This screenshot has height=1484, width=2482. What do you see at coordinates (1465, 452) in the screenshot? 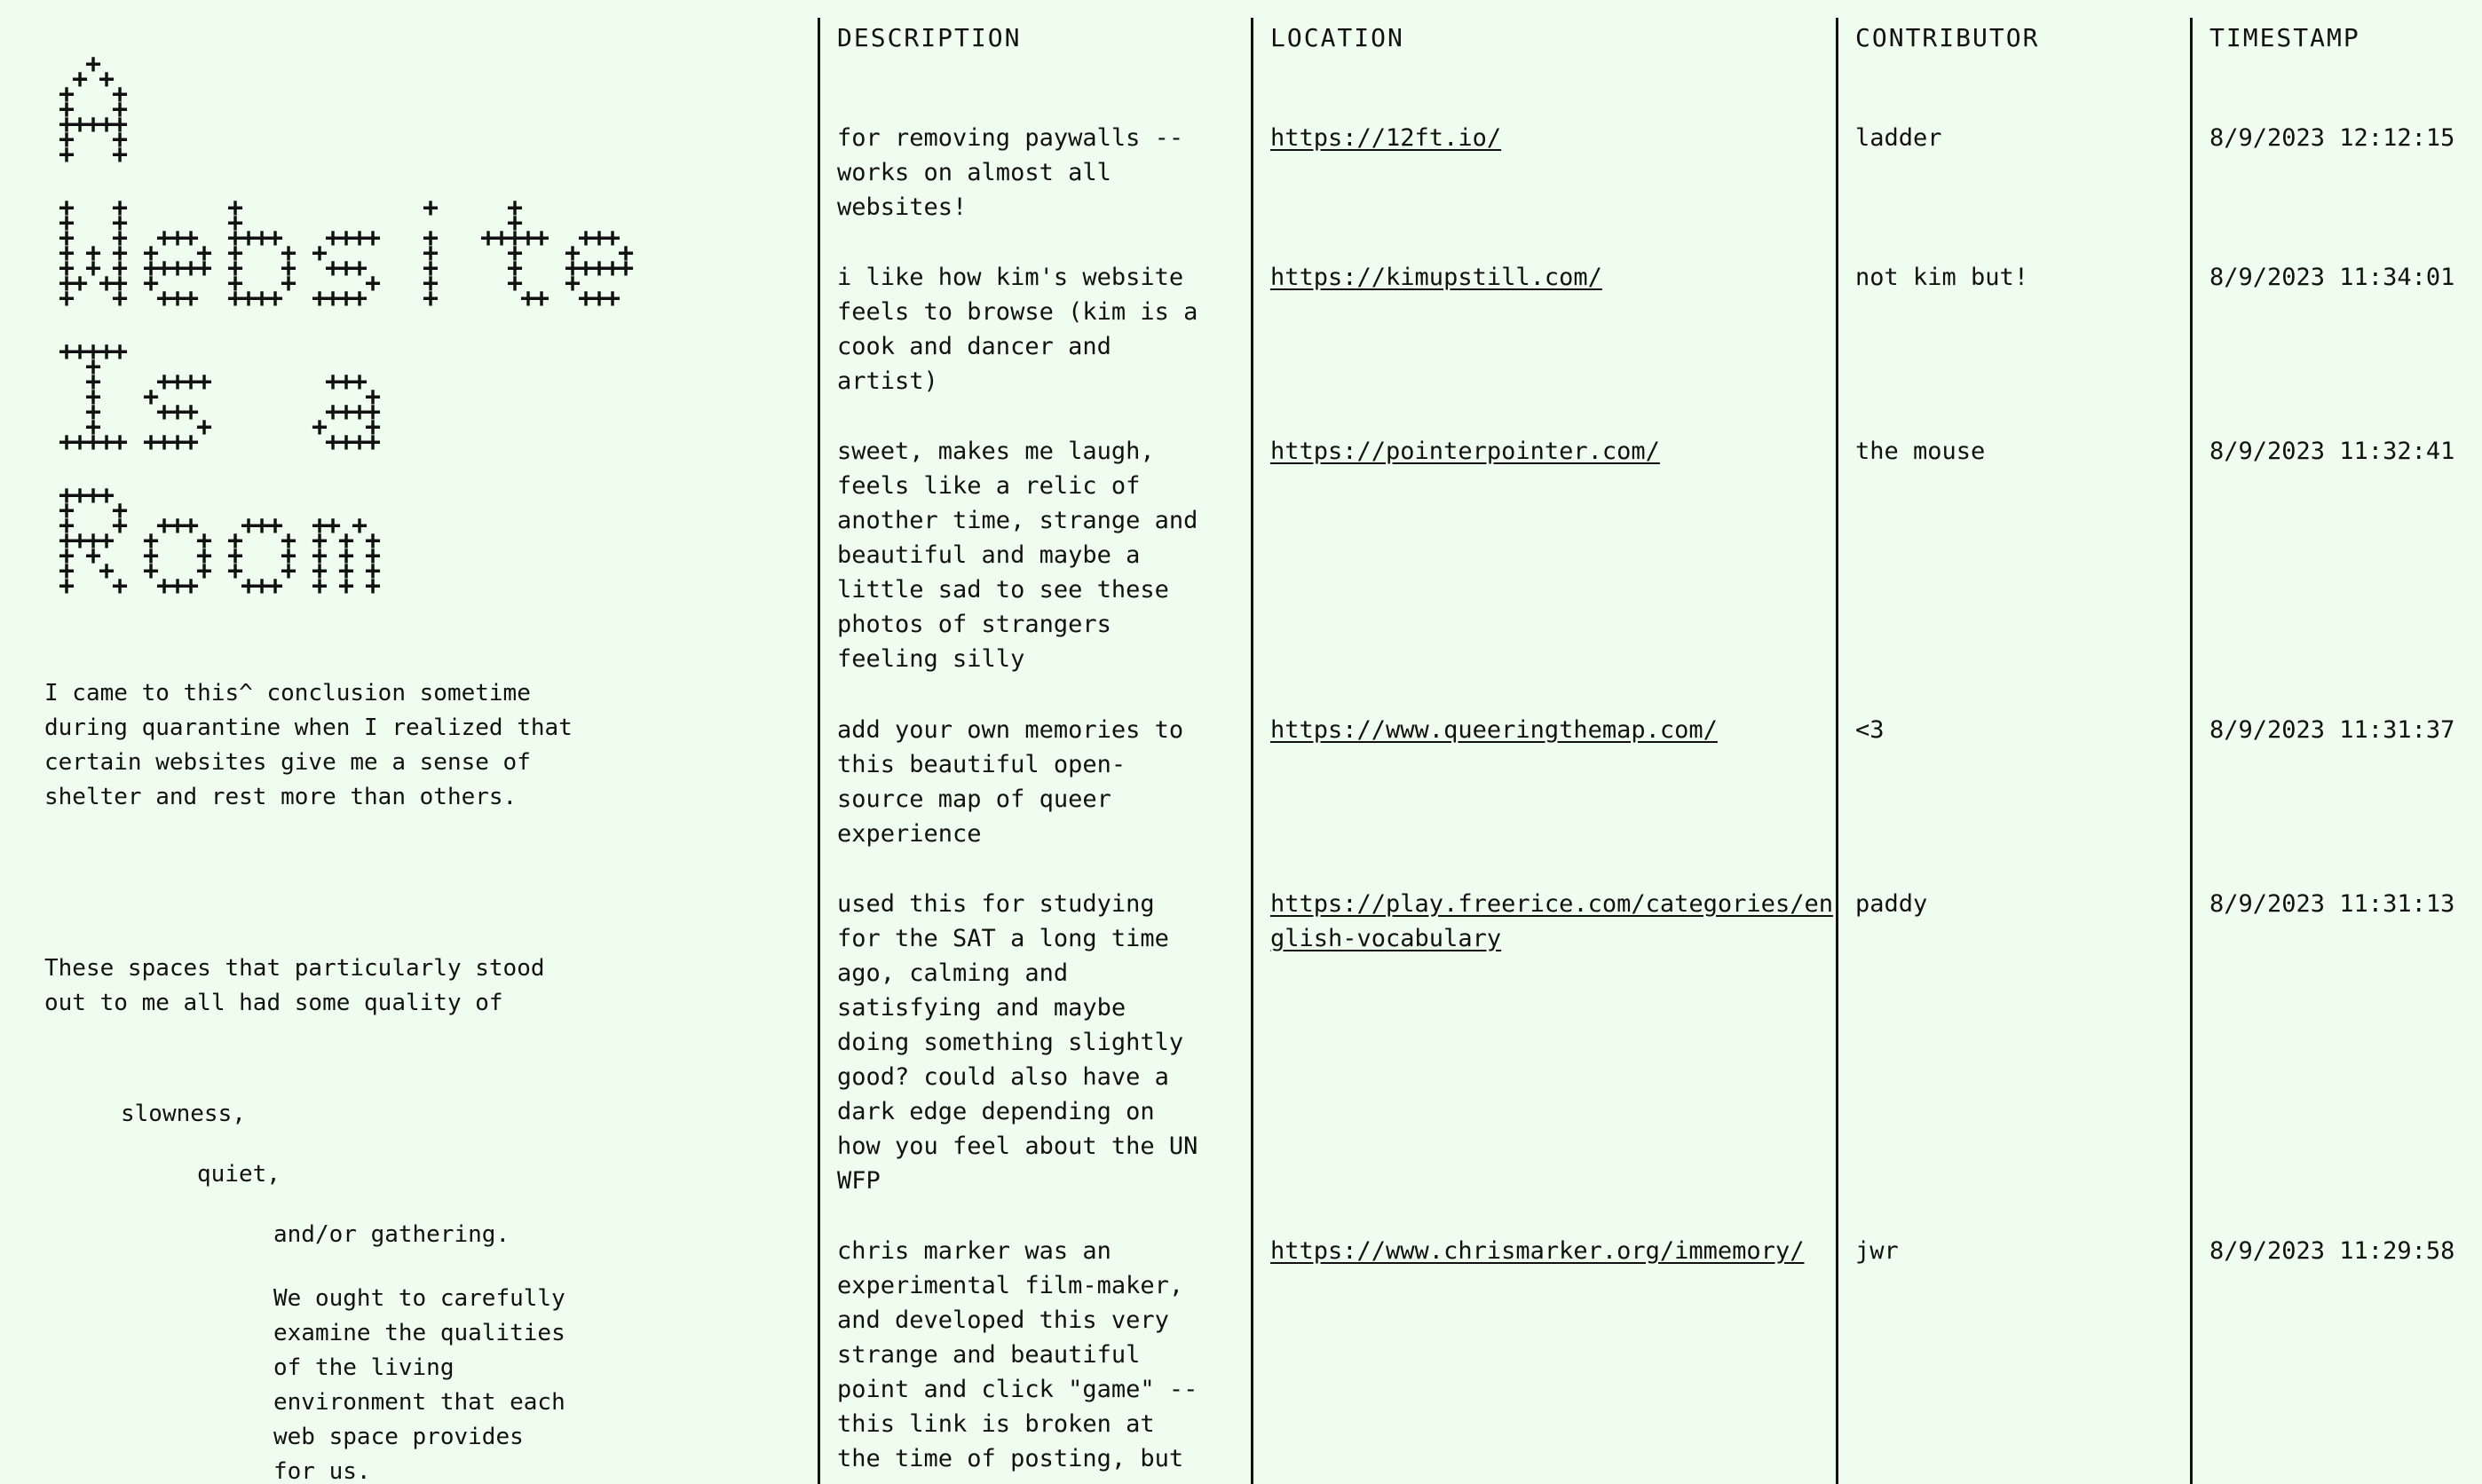
I see `location-link: https://pointerpointer.com/` at bounding box center [1465, 452].